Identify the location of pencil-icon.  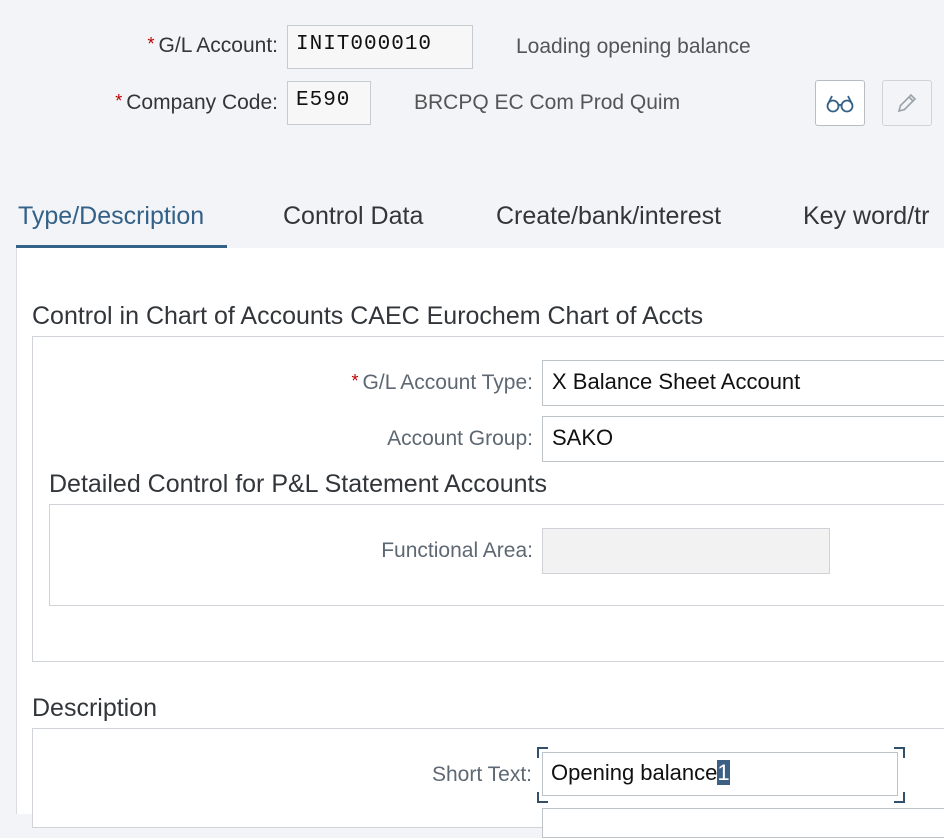
(907, 103).